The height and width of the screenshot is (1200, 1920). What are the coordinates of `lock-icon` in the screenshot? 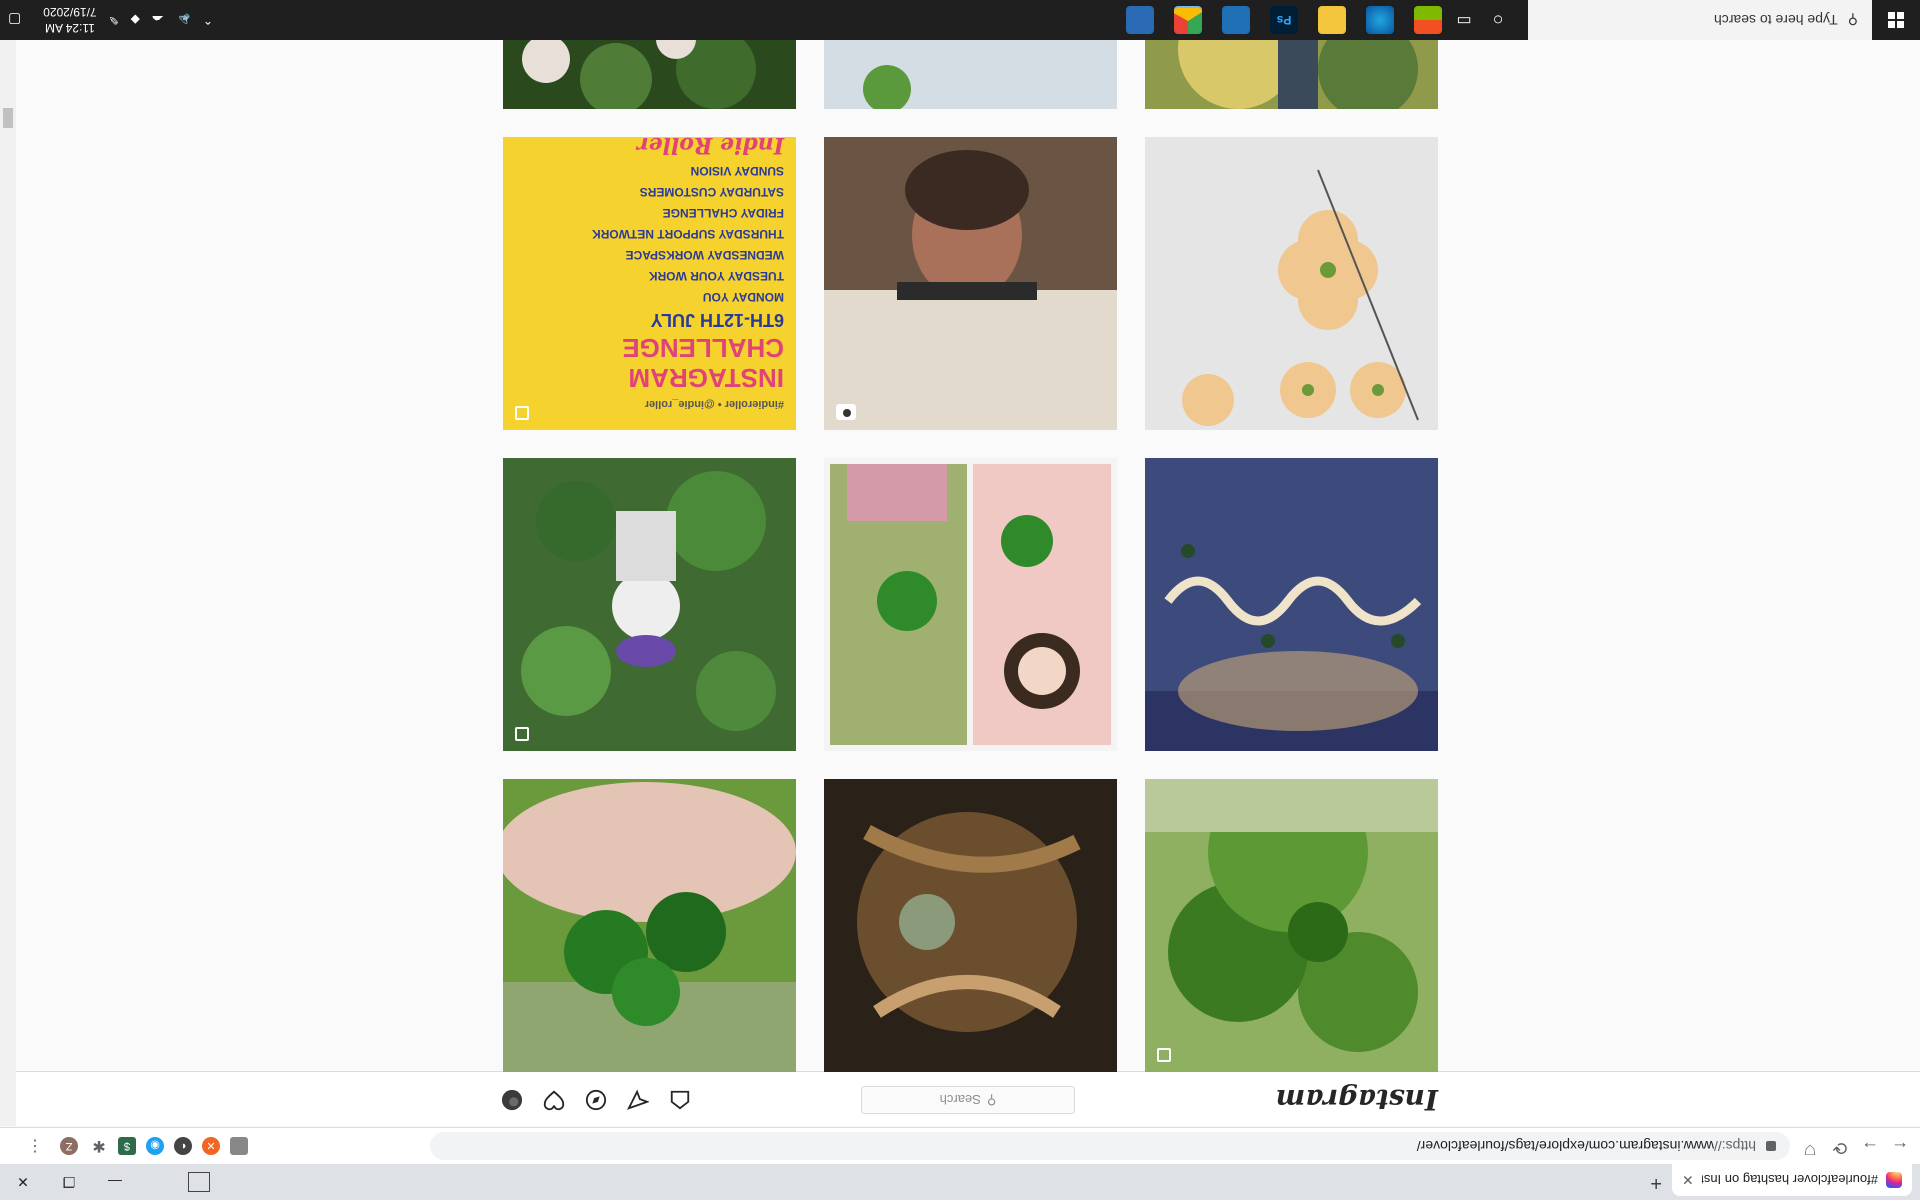 It's located at (1771, 1146).